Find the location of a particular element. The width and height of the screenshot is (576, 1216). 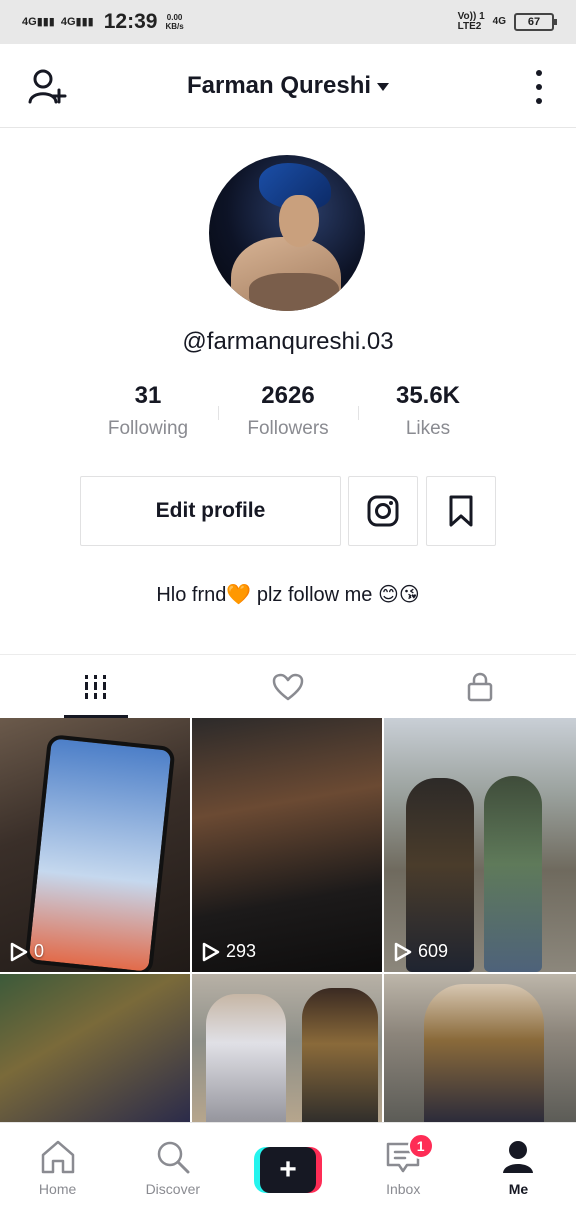

nav-discover: Discover is located at coordinates (172, 1169).